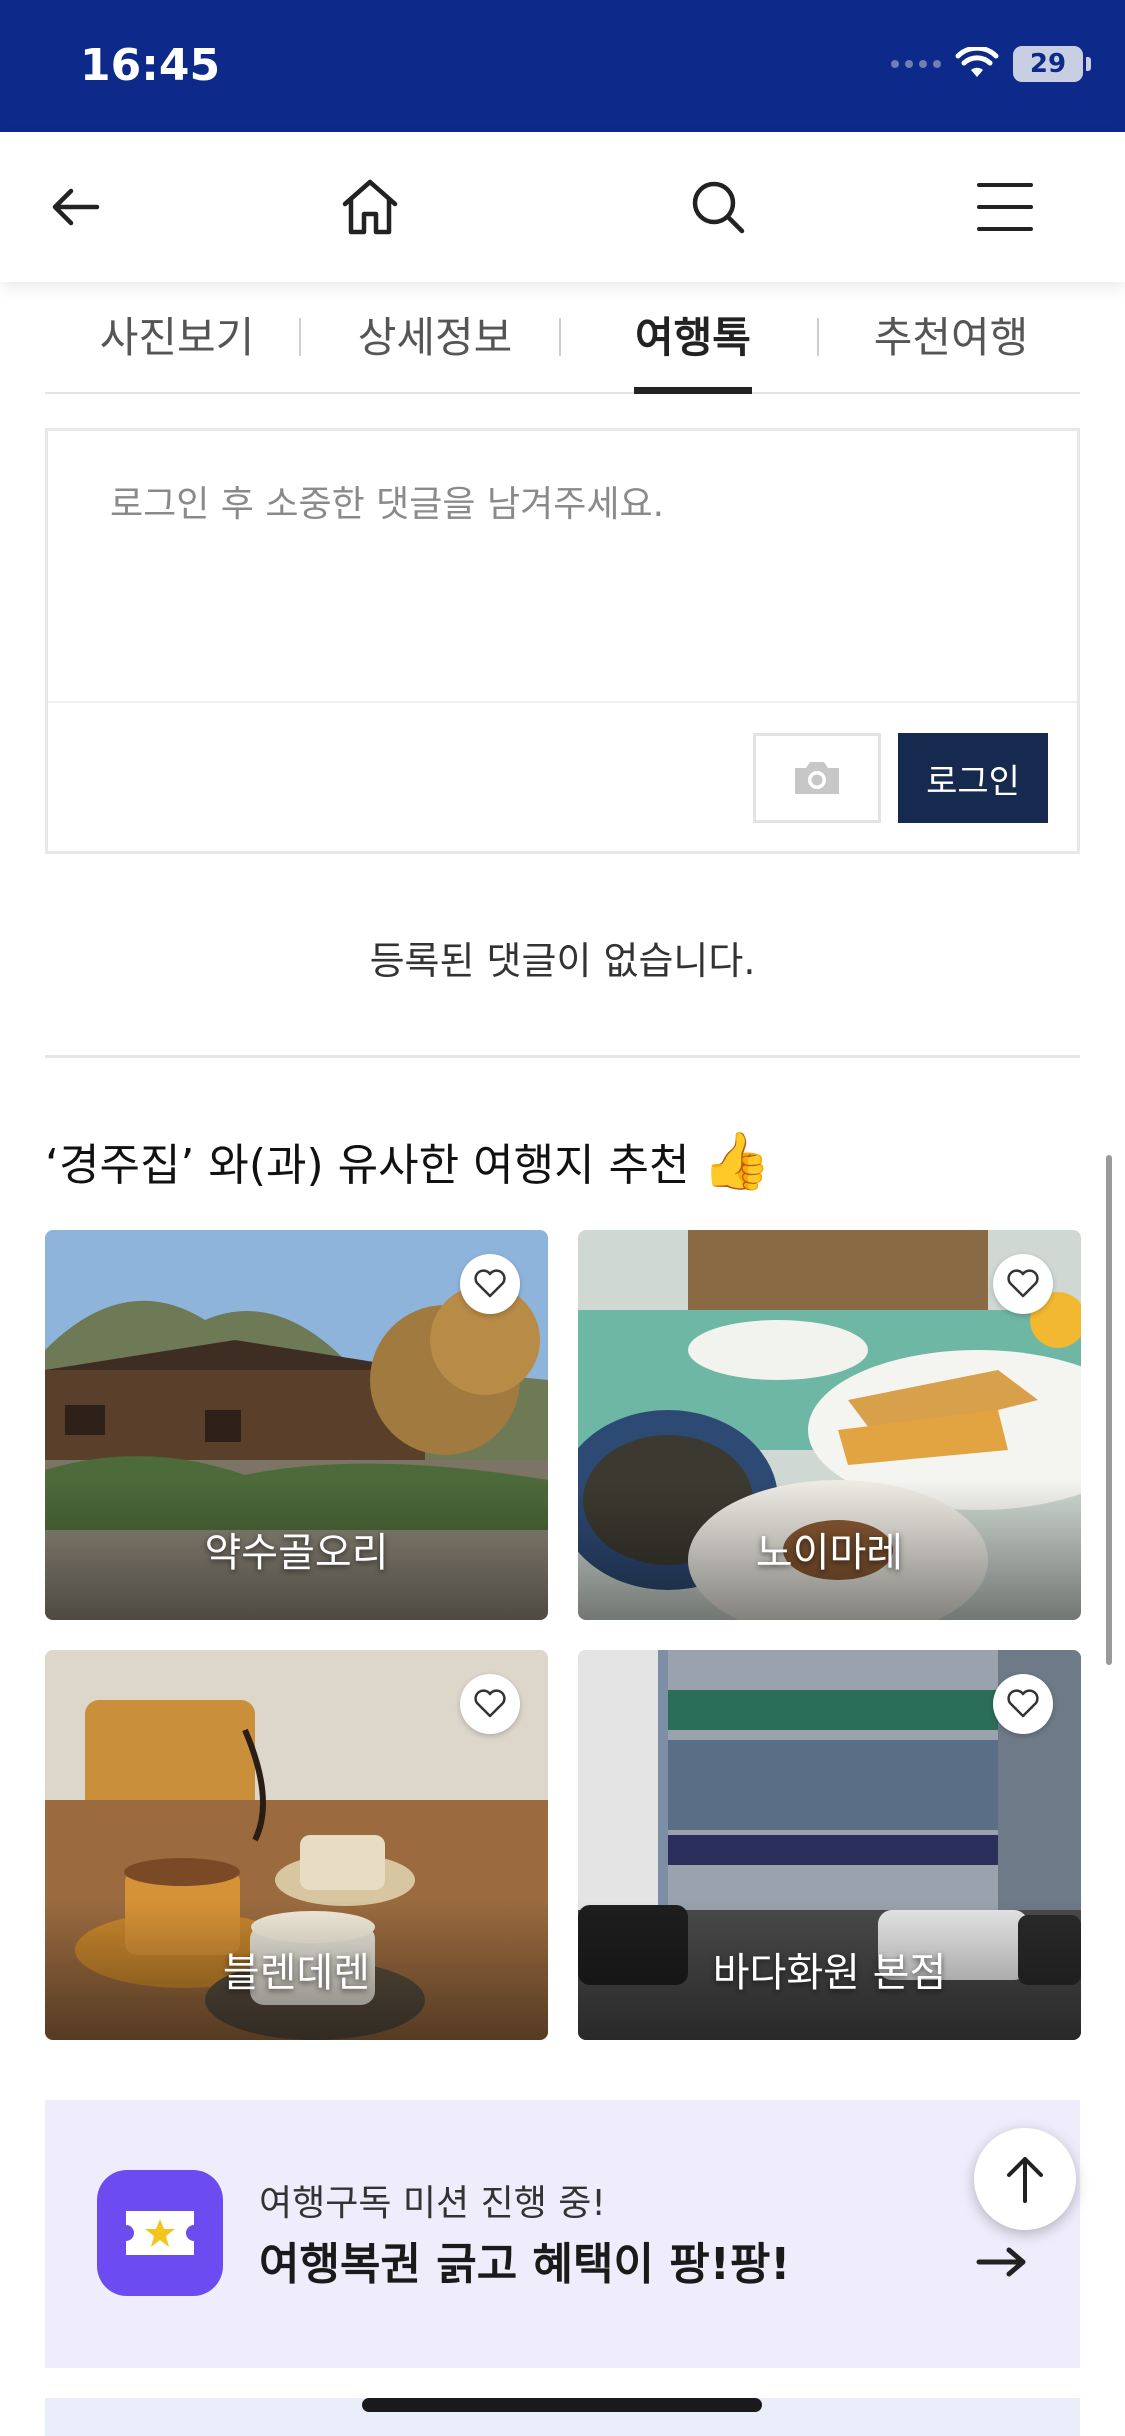 Image resolution: width=1125 pixels, height=2436 pixels. I want to click on home-indicator, so click(562, 2405).